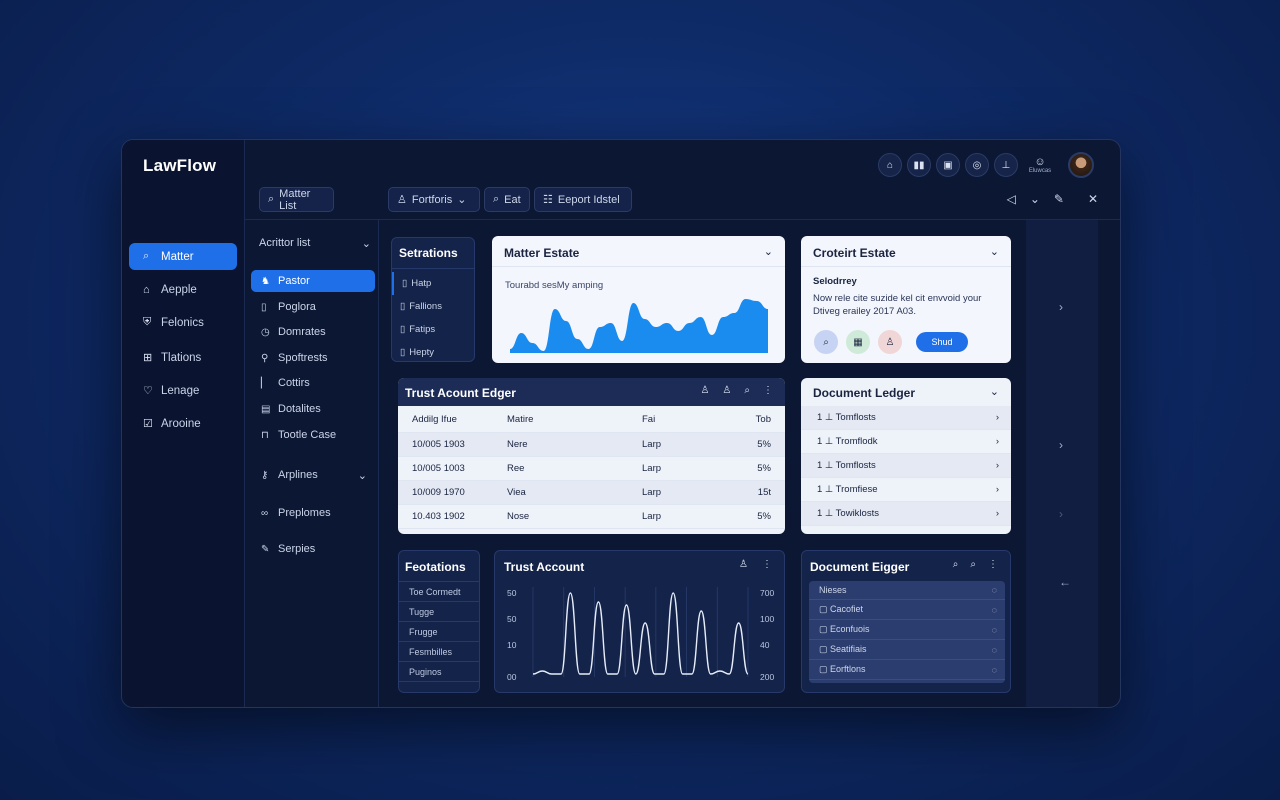  I want to click on list-item: ▢ Econfuois ◌, so click(907, 630).